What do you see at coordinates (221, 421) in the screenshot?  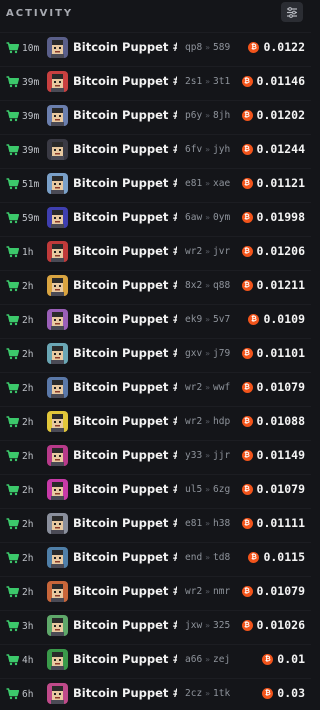 I see `to-address: hdp` at bounding box center [221, 421].